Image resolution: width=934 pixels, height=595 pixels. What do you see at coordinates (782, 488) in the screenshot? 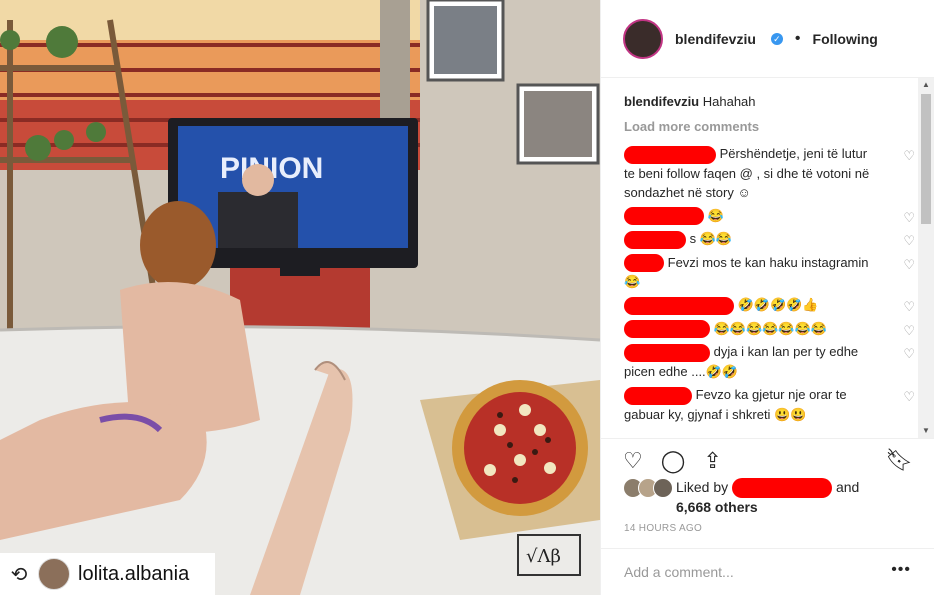
I see `redacted-liker` at bounding box center [782, 488].